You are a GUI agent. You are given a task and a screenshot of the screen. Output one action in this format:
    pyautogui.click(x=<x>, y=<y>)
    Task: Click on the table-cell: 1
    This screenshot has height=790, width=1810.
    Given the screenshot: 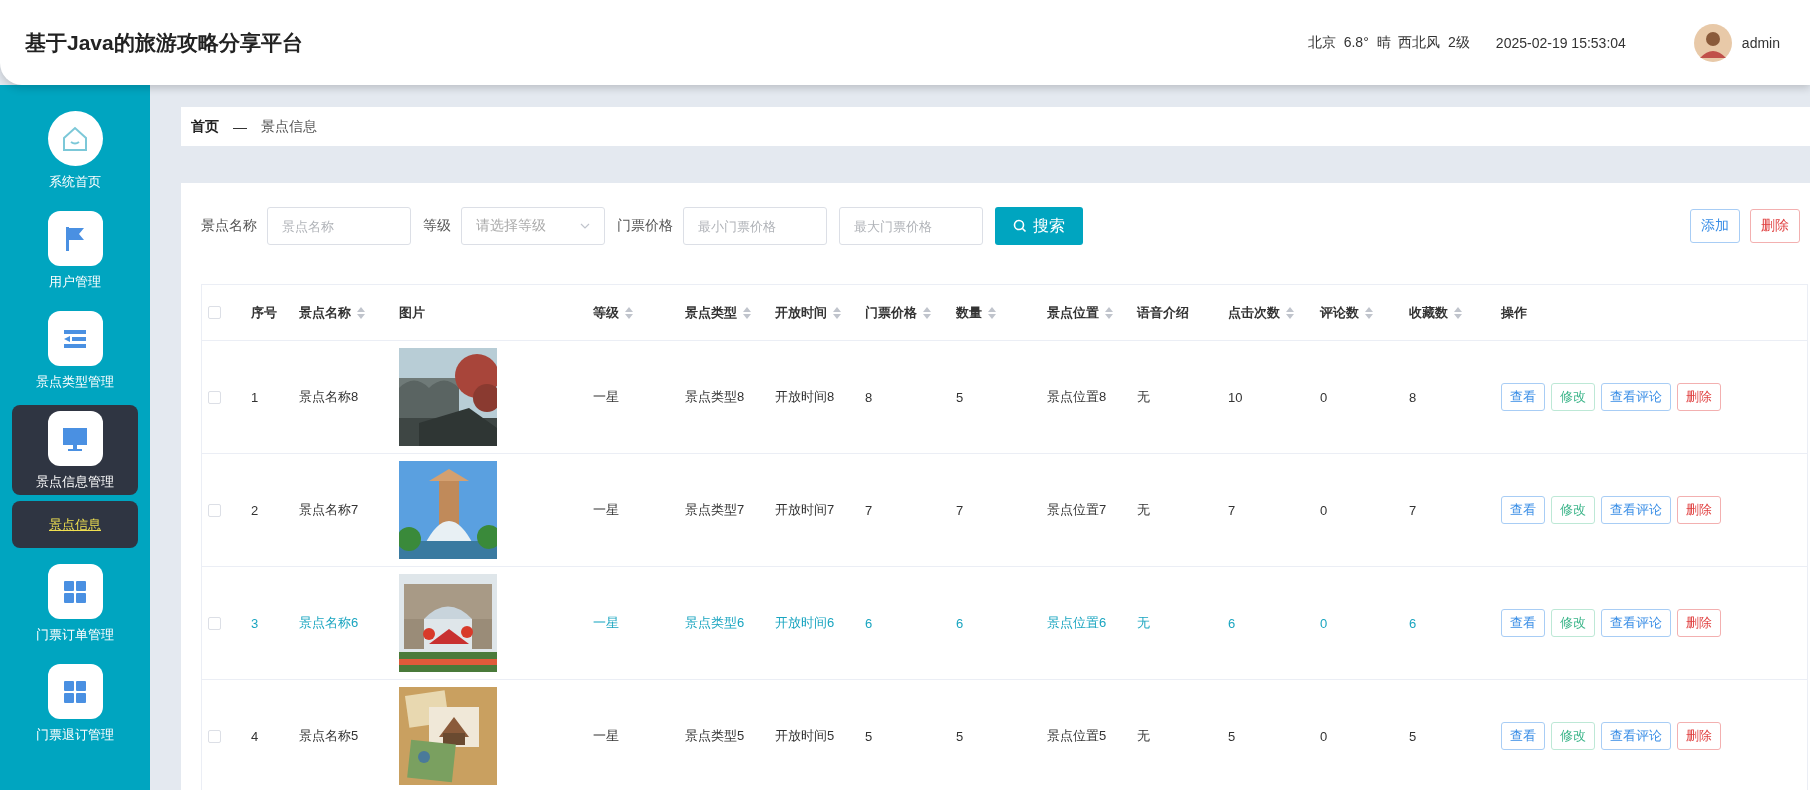 What is the action you would take?
    pyautogui.click(x=255, y=397)
    